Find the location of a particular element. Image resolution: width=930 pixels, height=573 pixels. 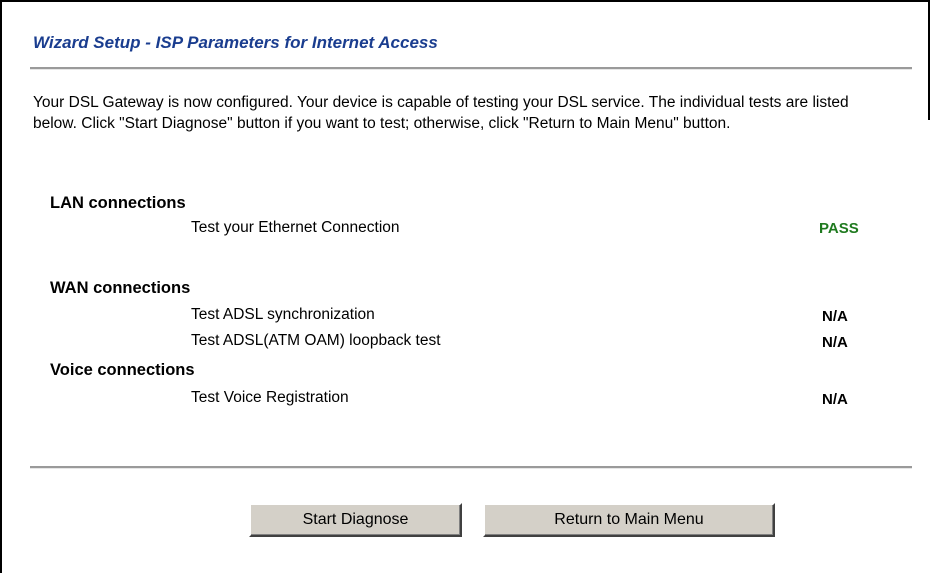

title-divider is located at coordinates (471, 68).